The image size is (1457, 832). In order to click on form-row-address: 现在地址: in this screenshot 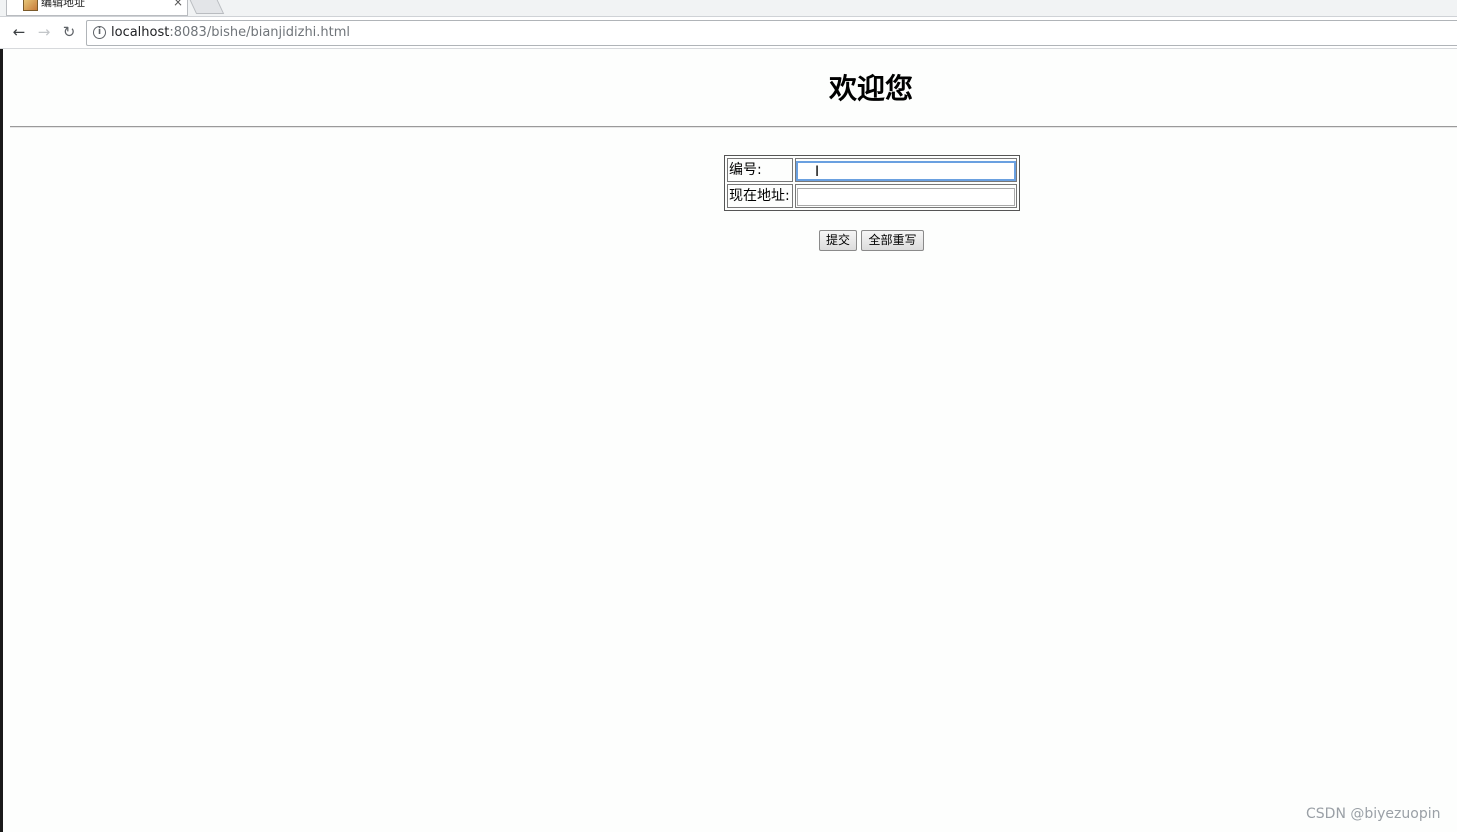, I will do `click(872, 196)`.